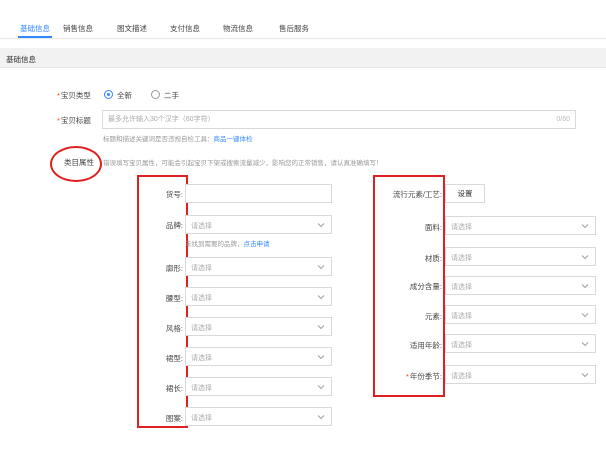 This screenshot has width=606, height=460. What do you see at coordinates (433, 227) in the screenshot?
I see `field-label-fabric: 面料:` at bounding box center [433, 227].